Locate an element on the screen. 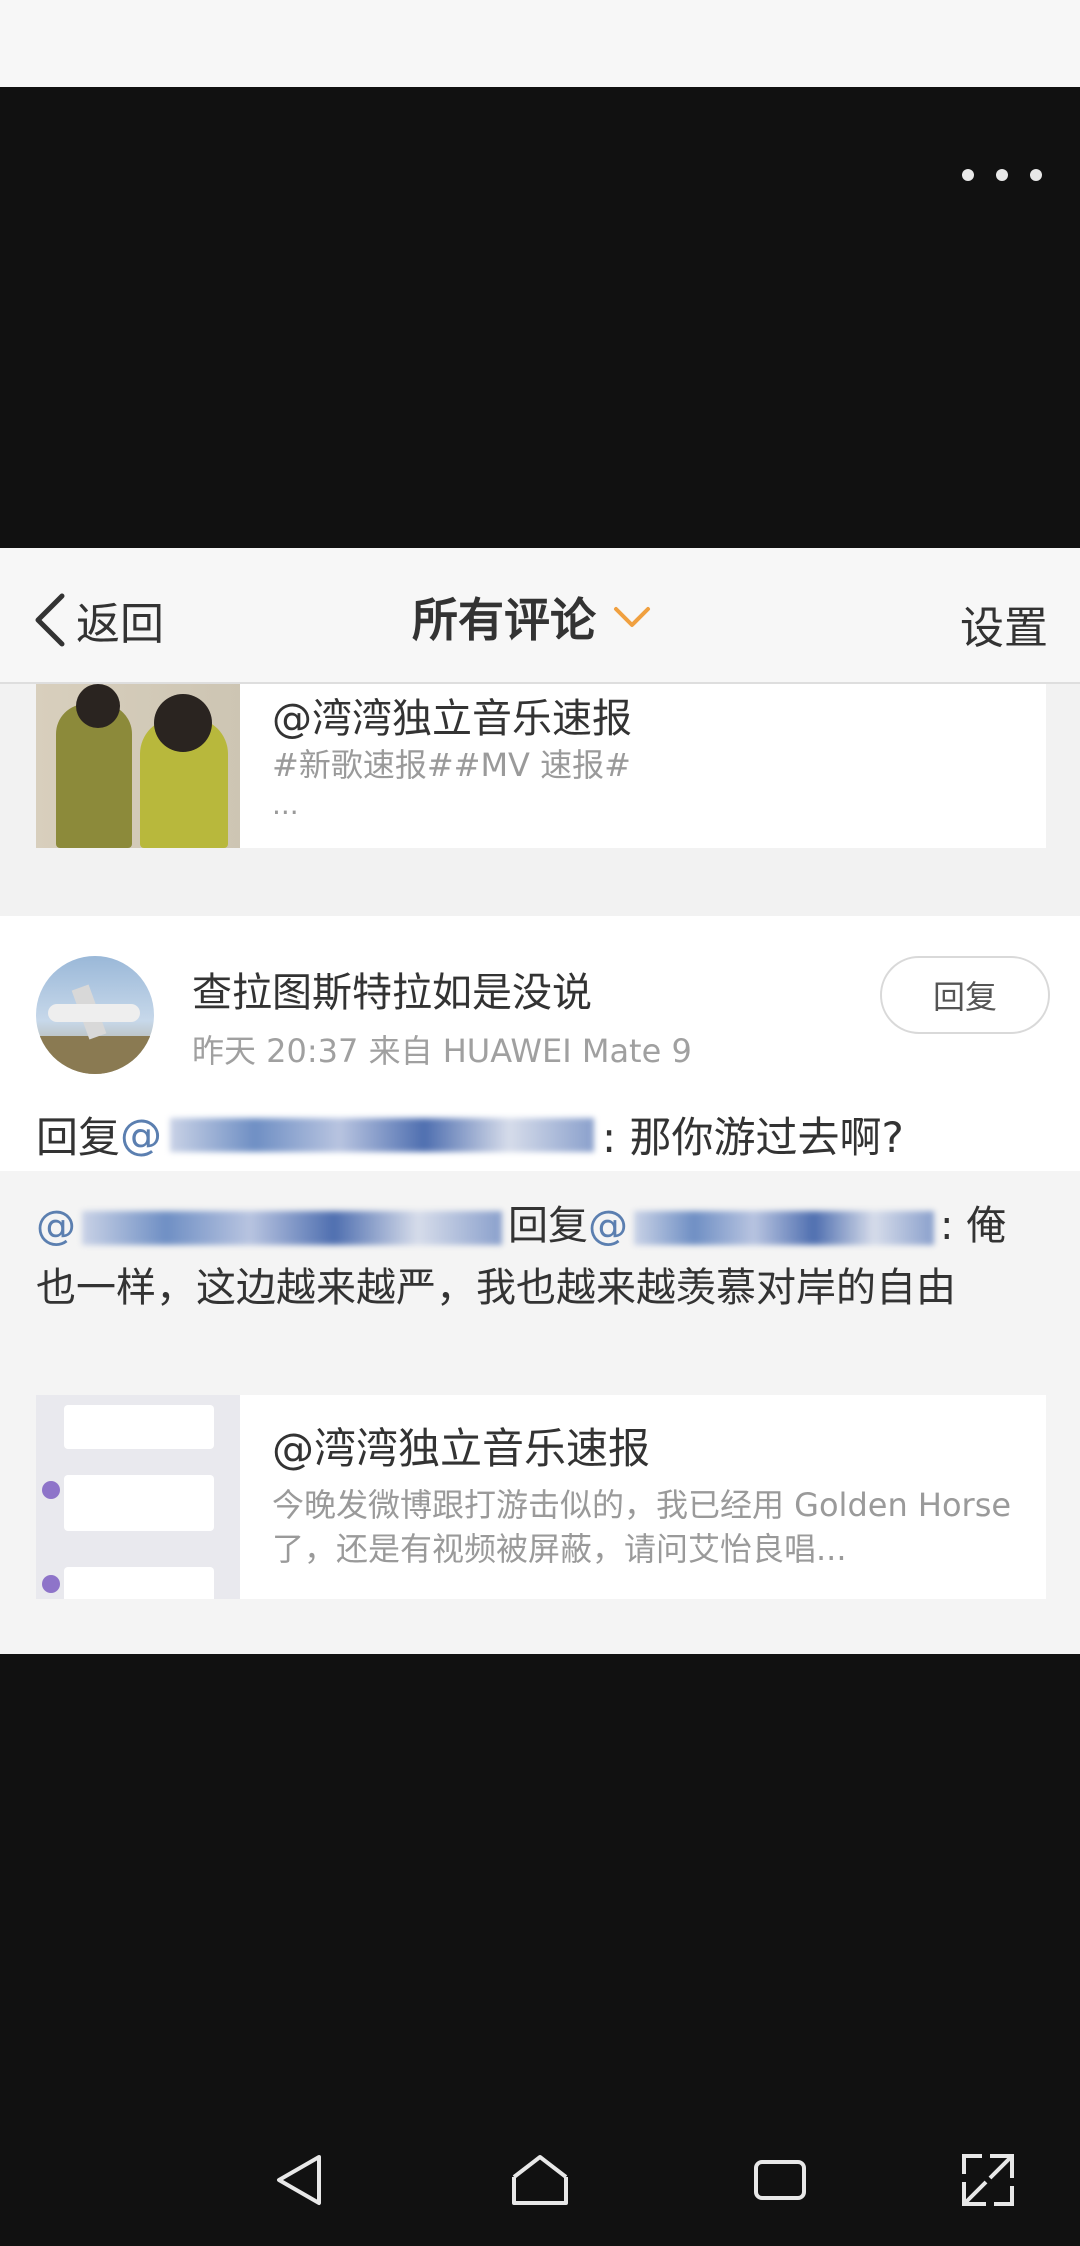 The height and width of the screenshot is (2246, 1080). settings-button: 设置 is located at coordinates (1004, 624).